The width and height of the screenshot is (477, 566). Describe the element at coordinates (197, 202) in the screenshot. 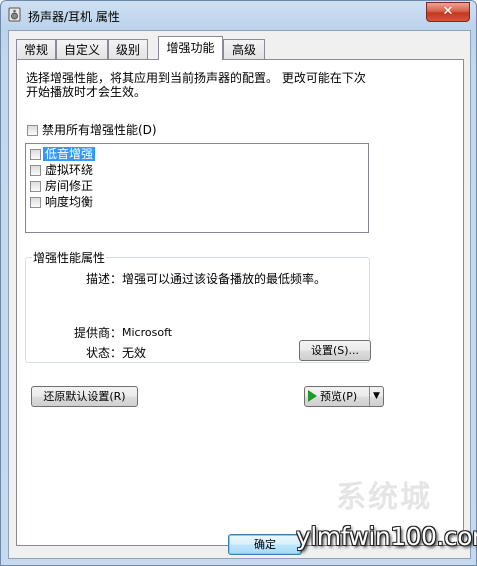

I see `list-item-loudness-equalization: 响度均衡` at that location.